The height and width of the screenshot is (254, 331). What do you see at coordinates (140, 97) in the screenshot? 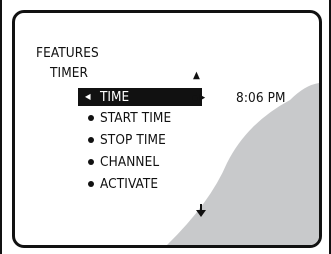
I see `menu-item-time: ◀ TIME` at bounding box center [140, 97].